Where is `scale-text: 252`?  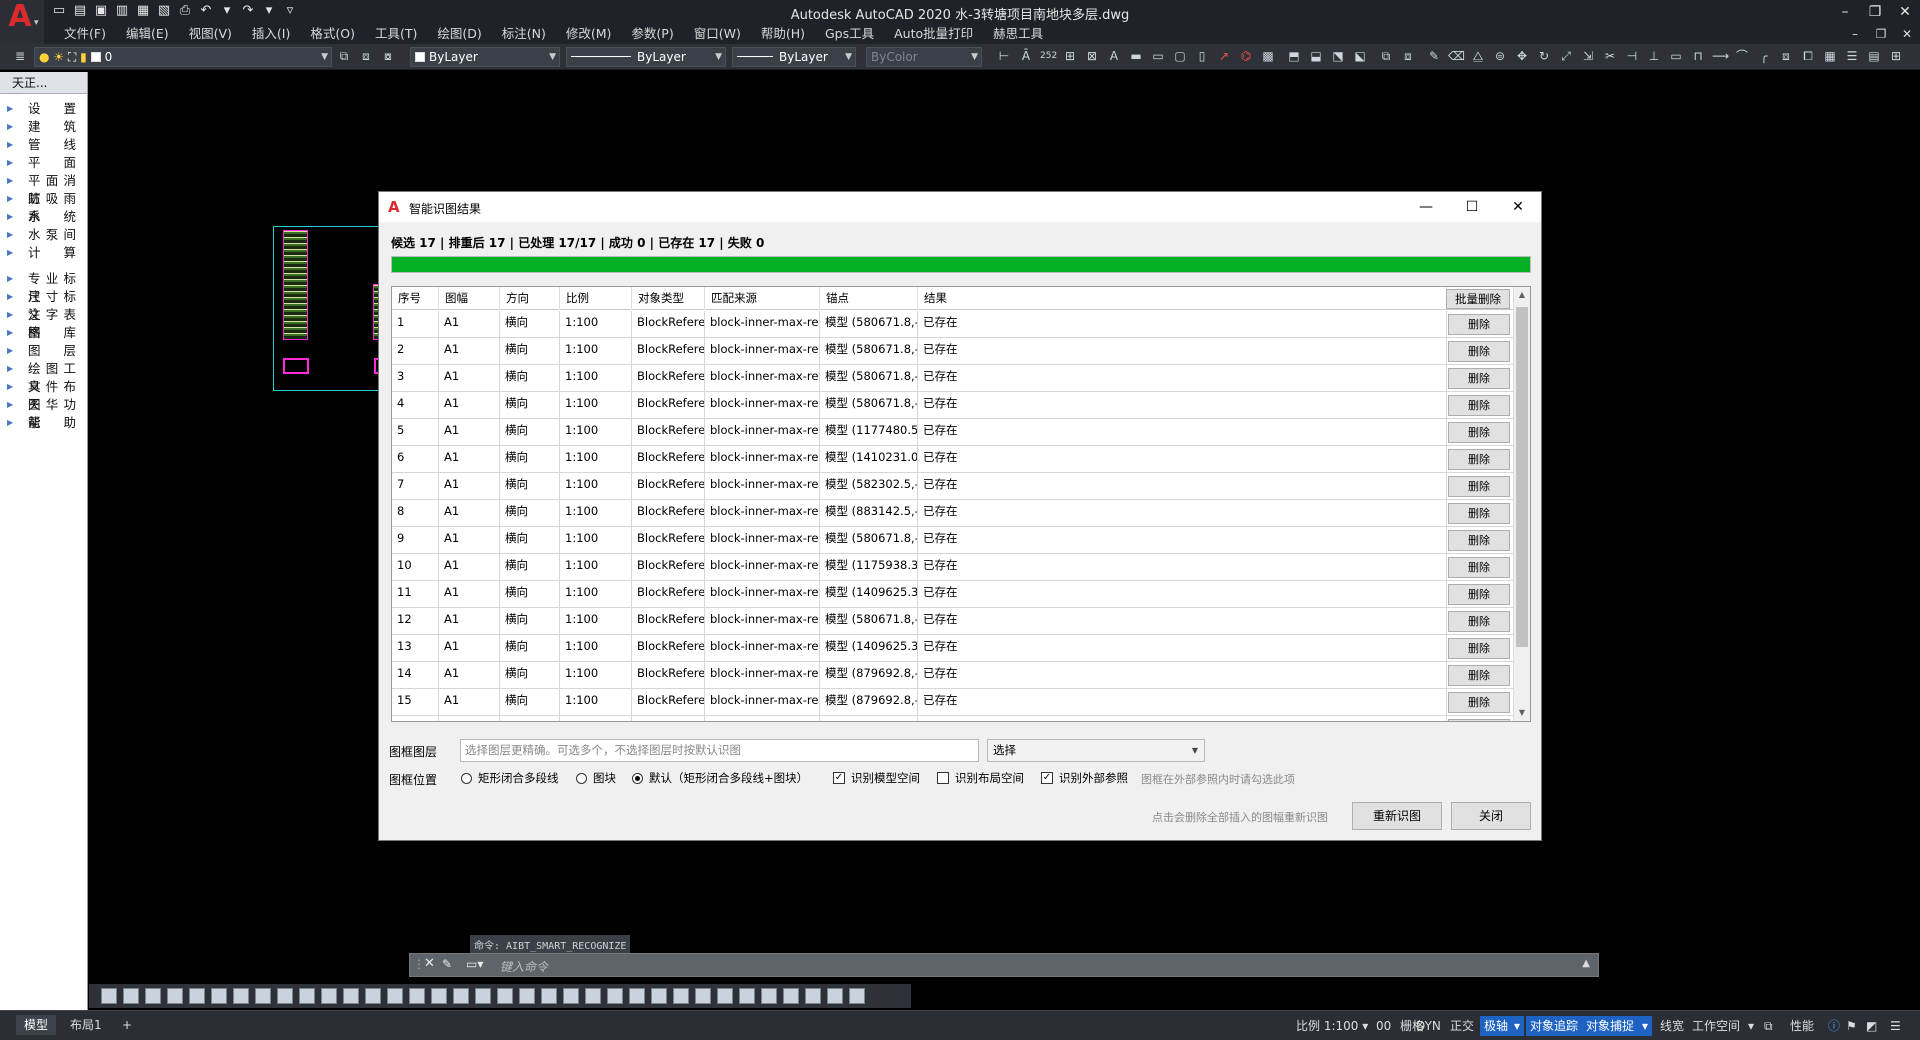 scale-text: 252 is located at coordinates (1048, 56).